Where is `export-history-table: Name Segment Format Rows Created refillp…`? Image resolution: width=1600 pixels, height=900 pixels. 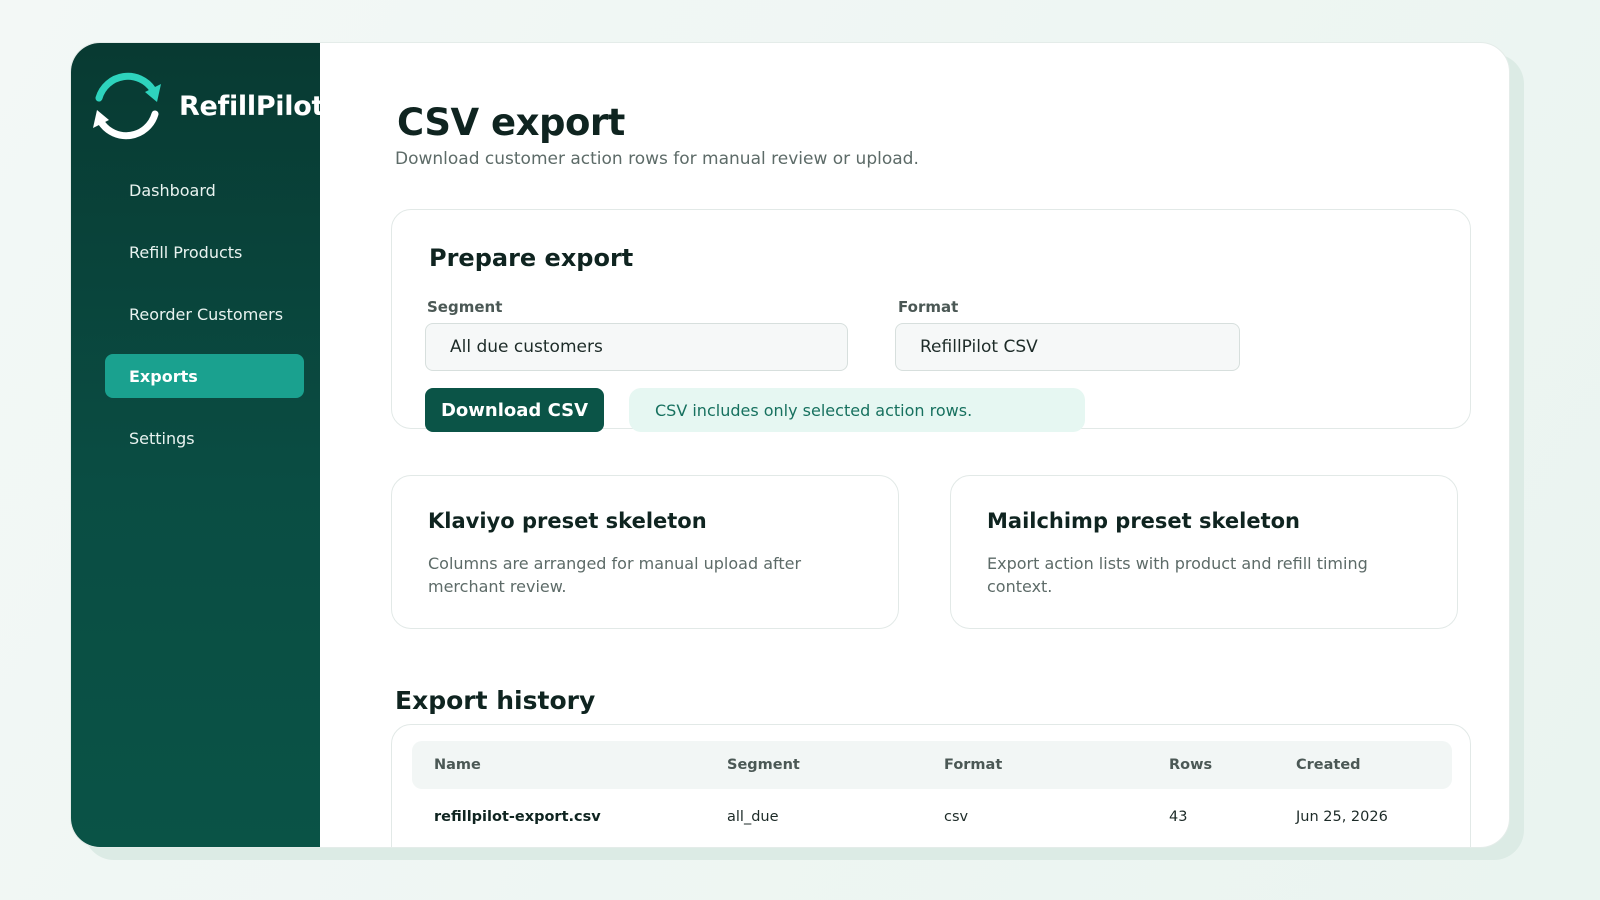
export-history-table: Name Segment Format Rows Created refillp… is located at coordinates (931, 785).